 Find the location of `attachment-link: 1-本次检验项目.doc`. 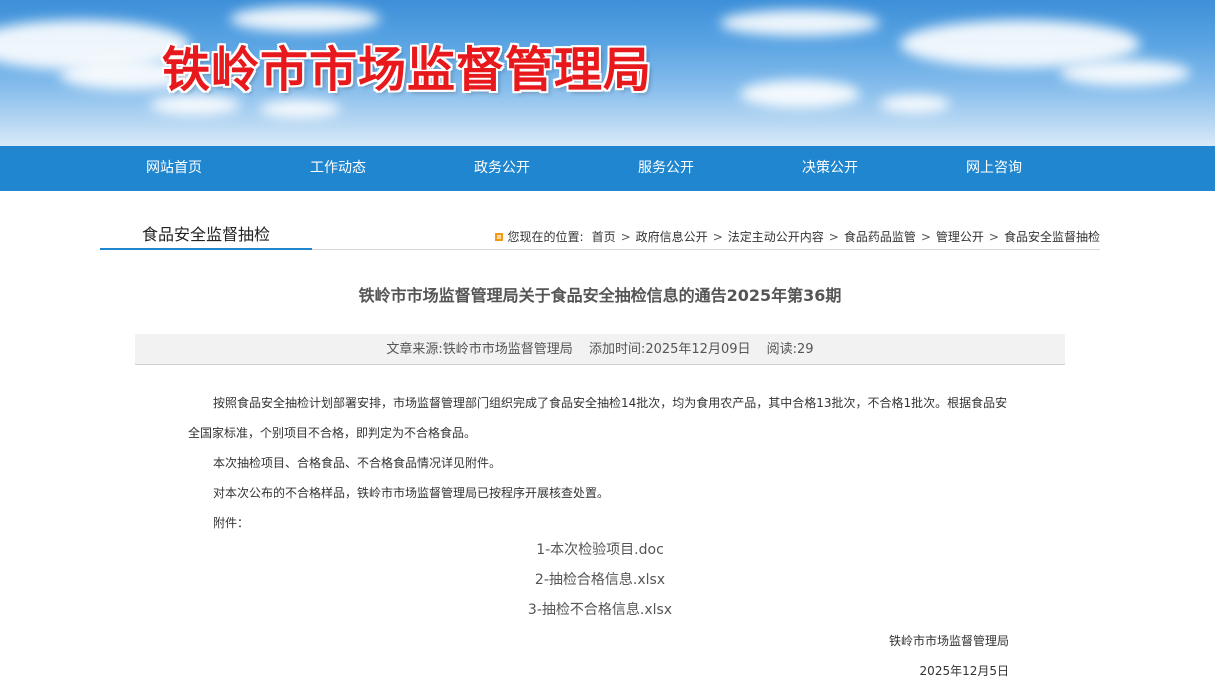

attachment-link: 1-本次检验项目.doc is located at coordinates (600, 553).